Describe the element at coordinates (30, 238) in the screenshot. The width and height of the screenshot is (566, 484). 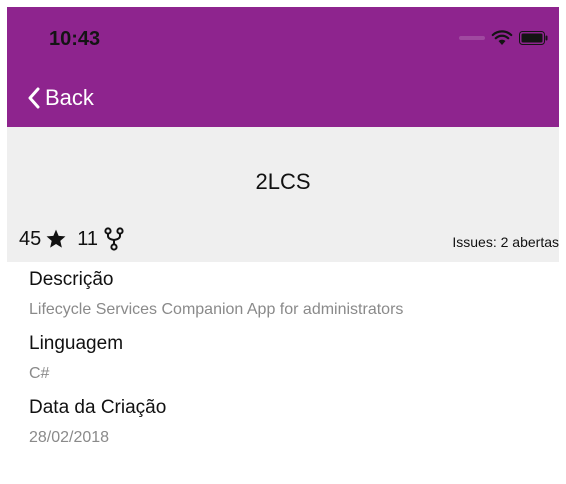
I see `stars-count: 45` at that location.